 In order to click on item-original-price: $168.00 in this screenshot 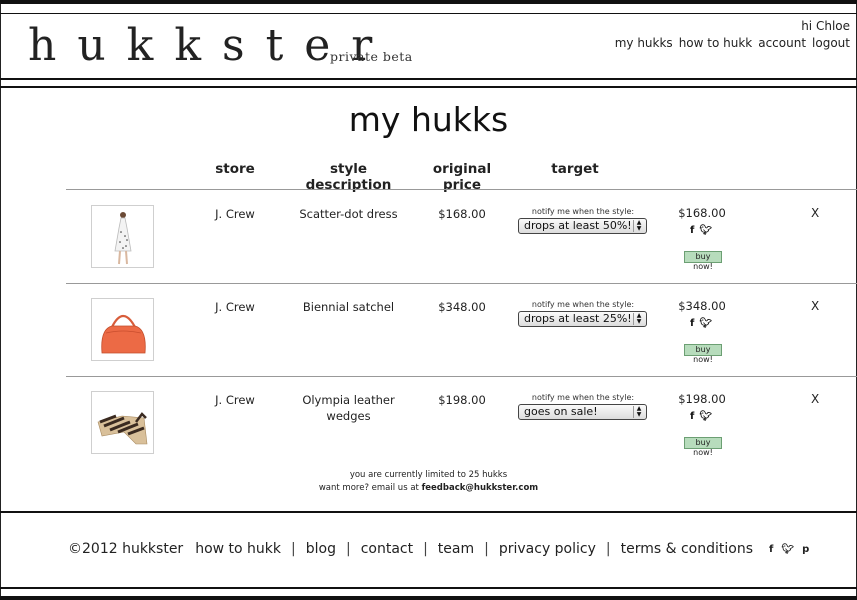, I will do `click(462, 214)`.